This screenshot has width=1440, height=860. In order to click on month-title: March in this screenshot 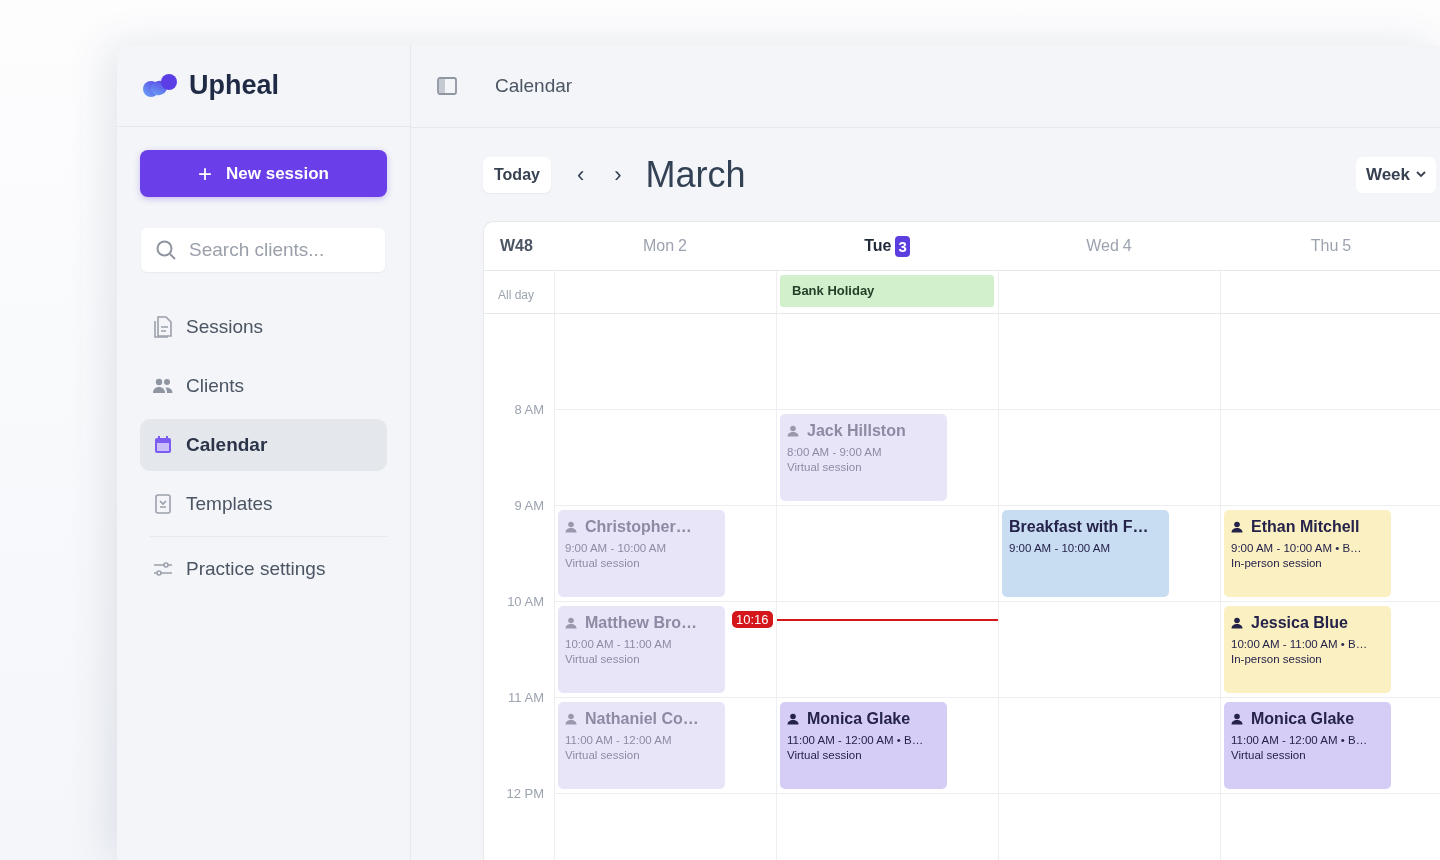, I will do `click(695, 174)`.